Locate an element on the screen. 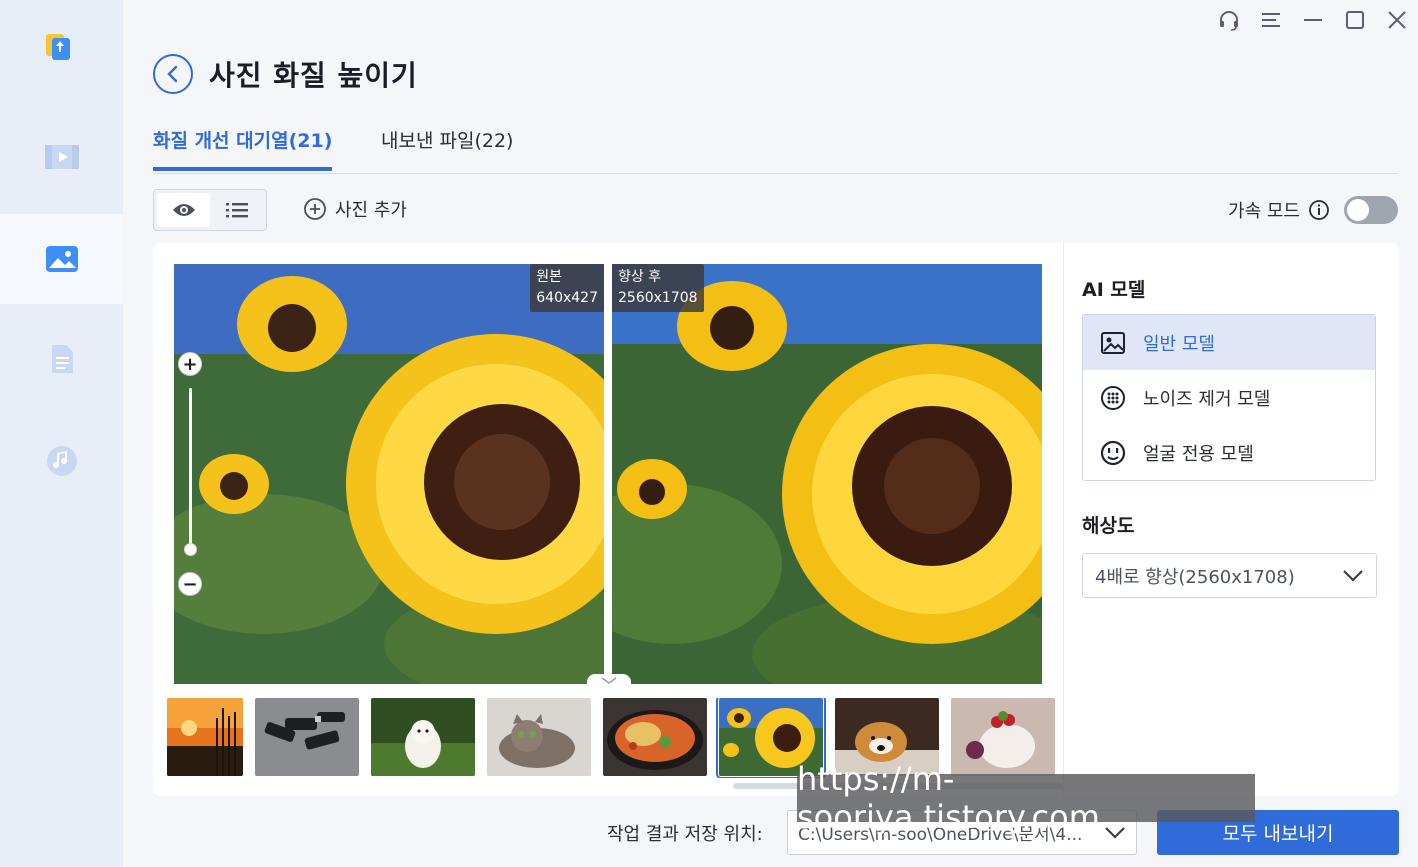 The width and height of the screenshot is (1418, 867). close-icon is located at coordinates (1397, 20).